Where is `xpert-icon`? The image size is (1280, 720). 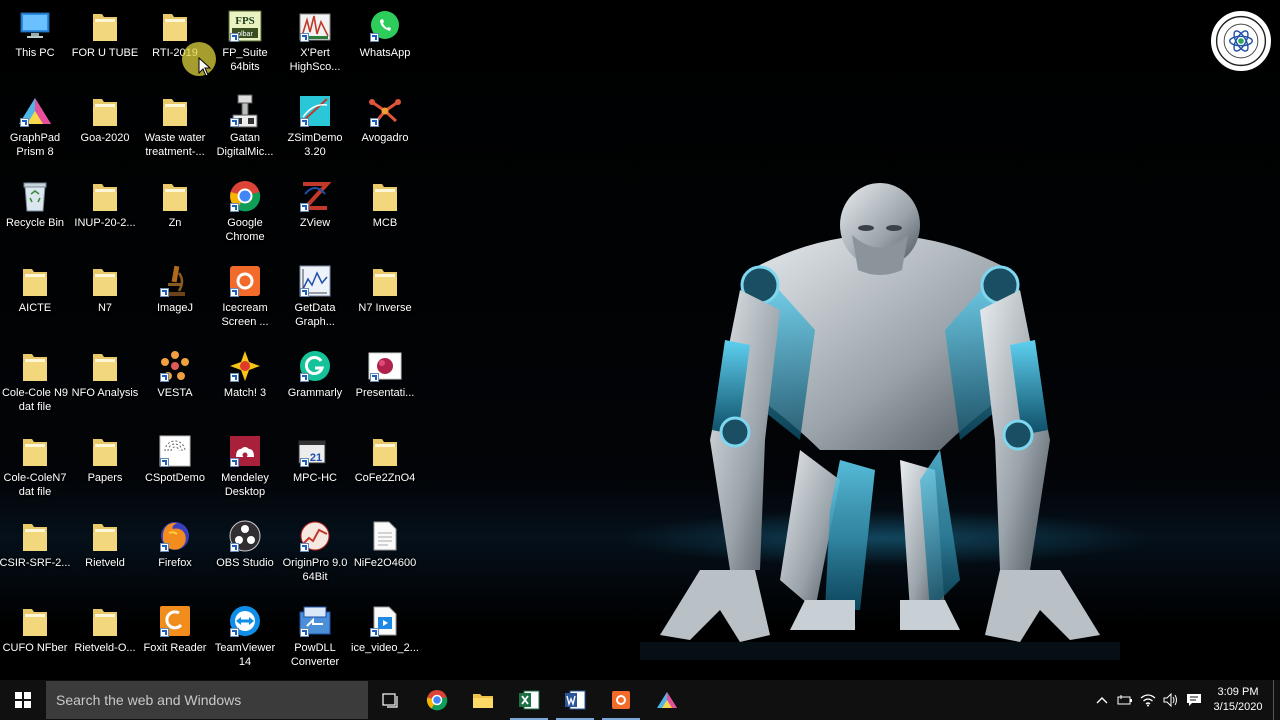
xpert-icon is located at coordinates (315, 26).